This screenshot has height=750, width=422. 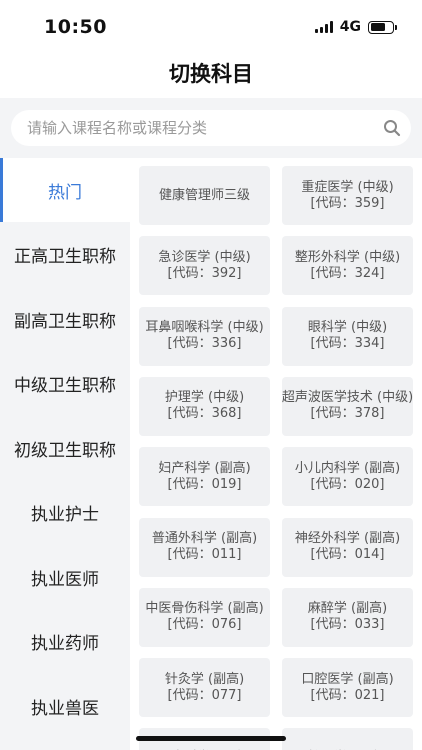 I want to click on course-code: [代码：336], so click(x=204, y=344).